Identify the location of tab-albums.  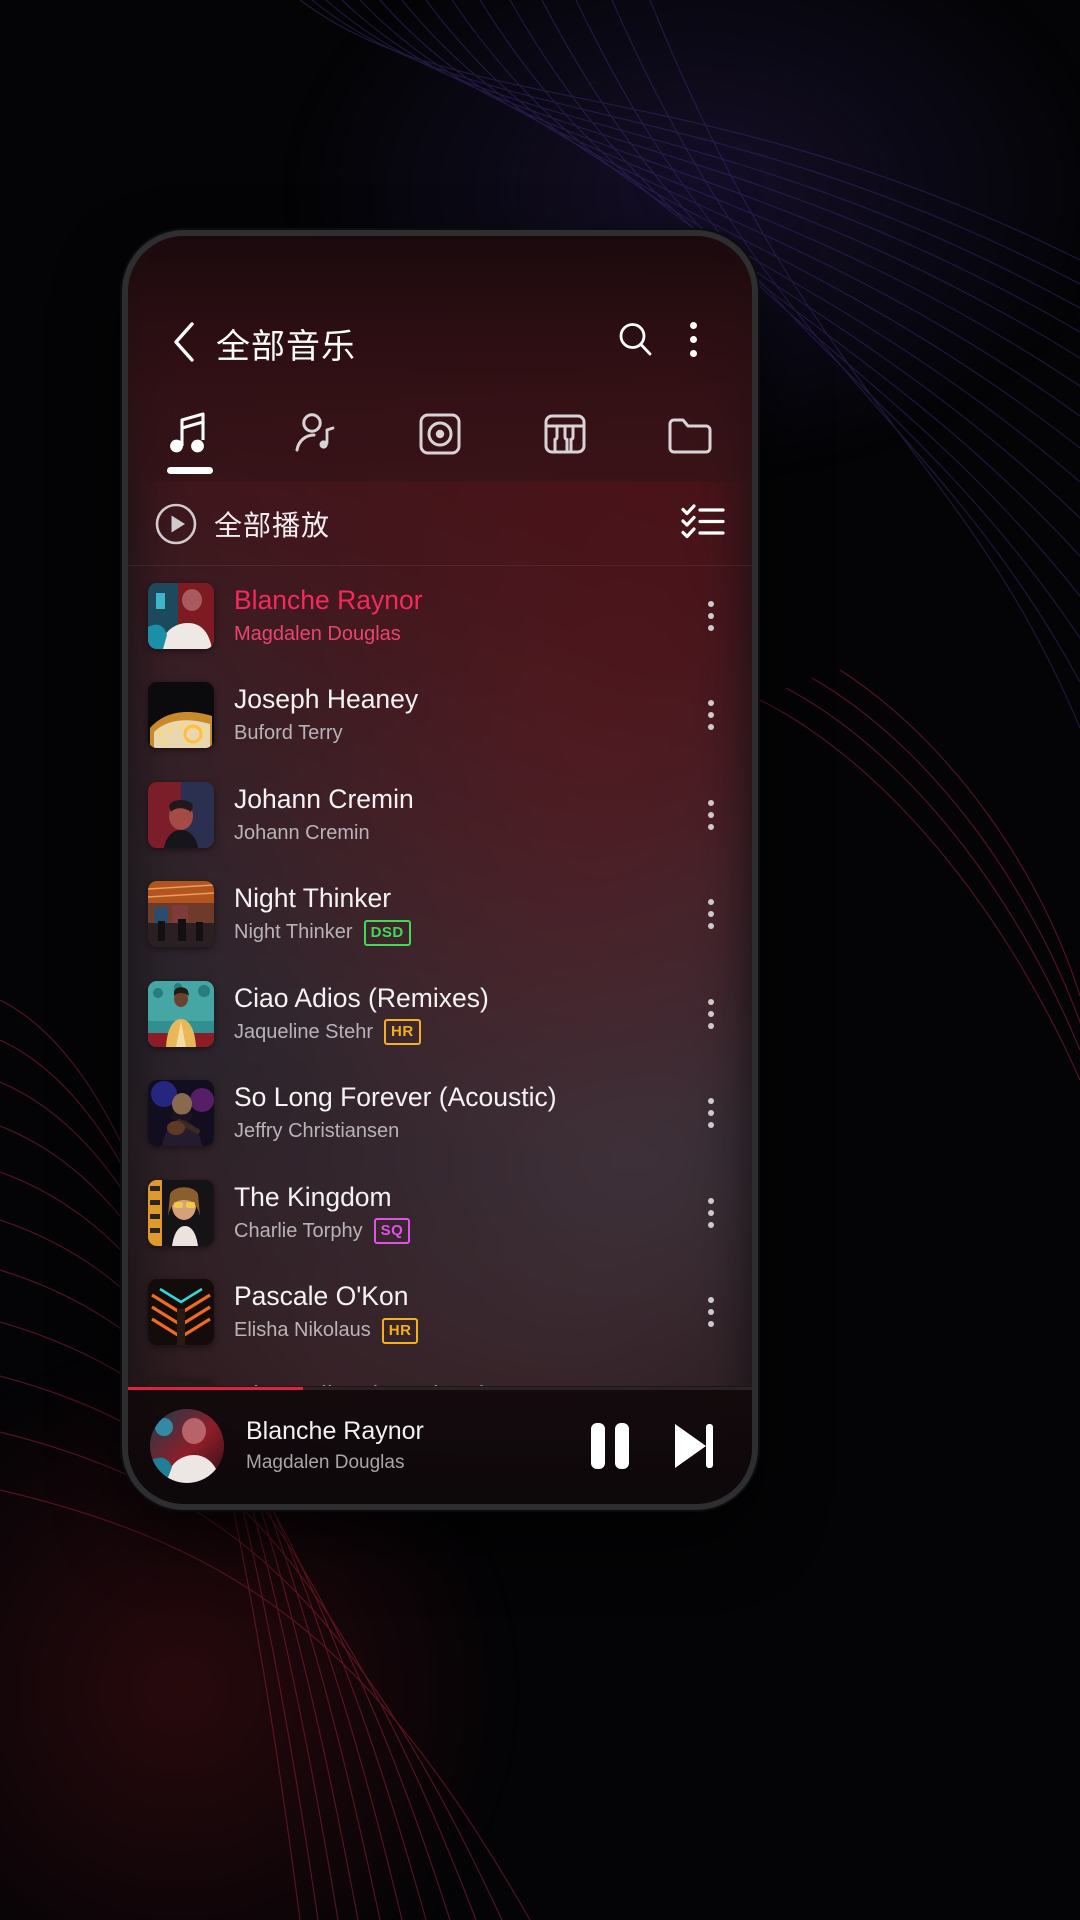
(440, 434).